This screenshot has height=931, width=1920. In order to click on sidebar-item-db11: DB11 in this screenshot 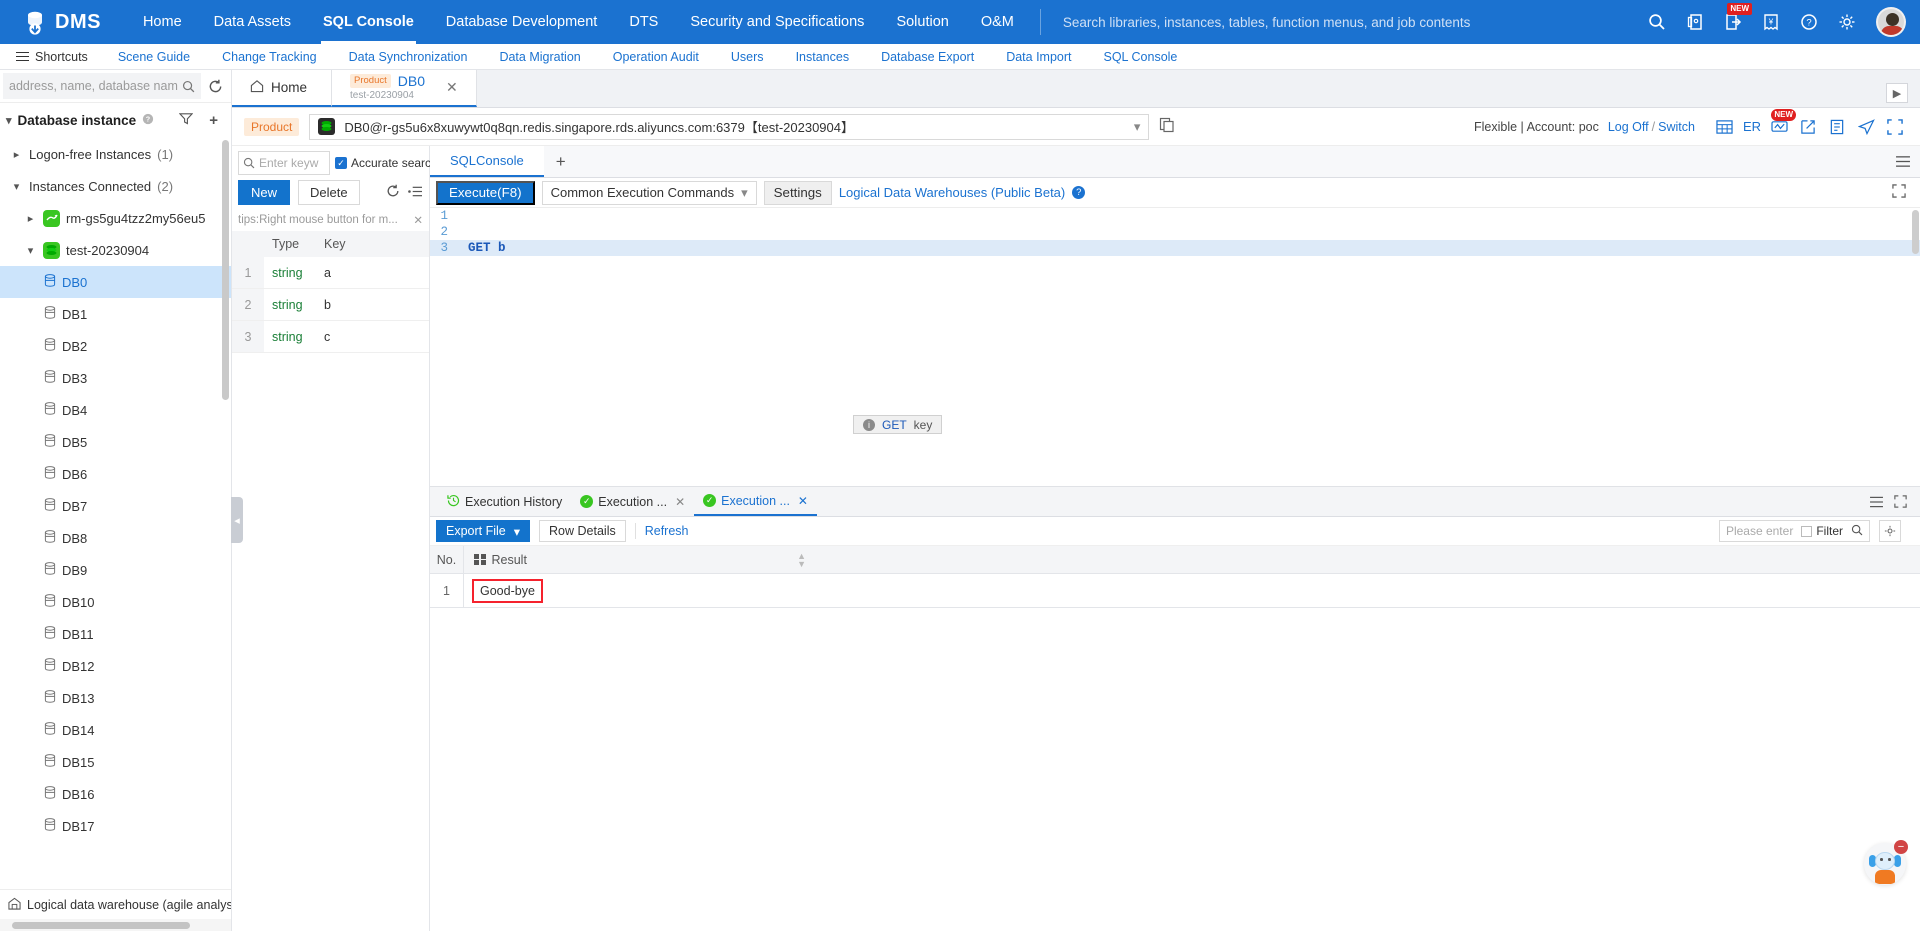, I will do `click(115, 634)`.